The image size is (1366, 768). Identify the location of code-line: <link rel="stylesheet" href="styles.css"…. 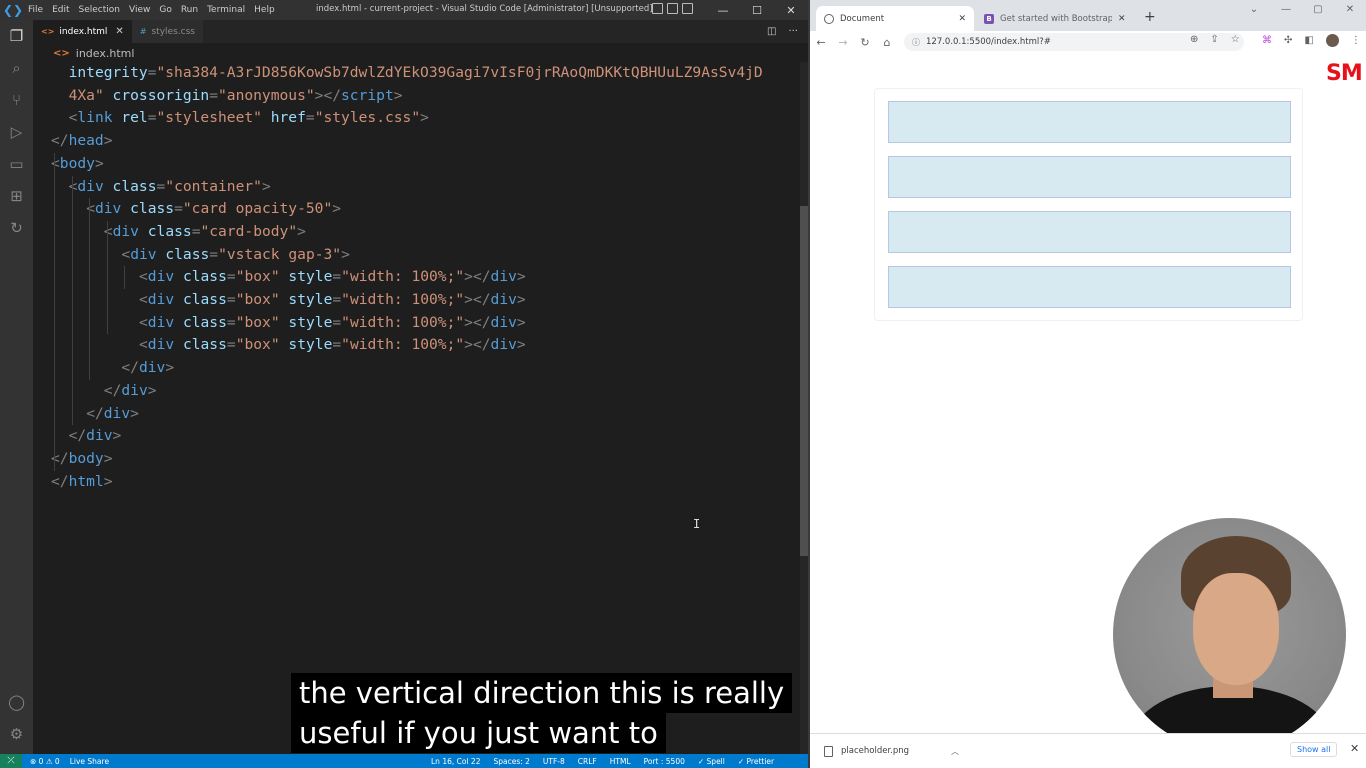
(249, 118).